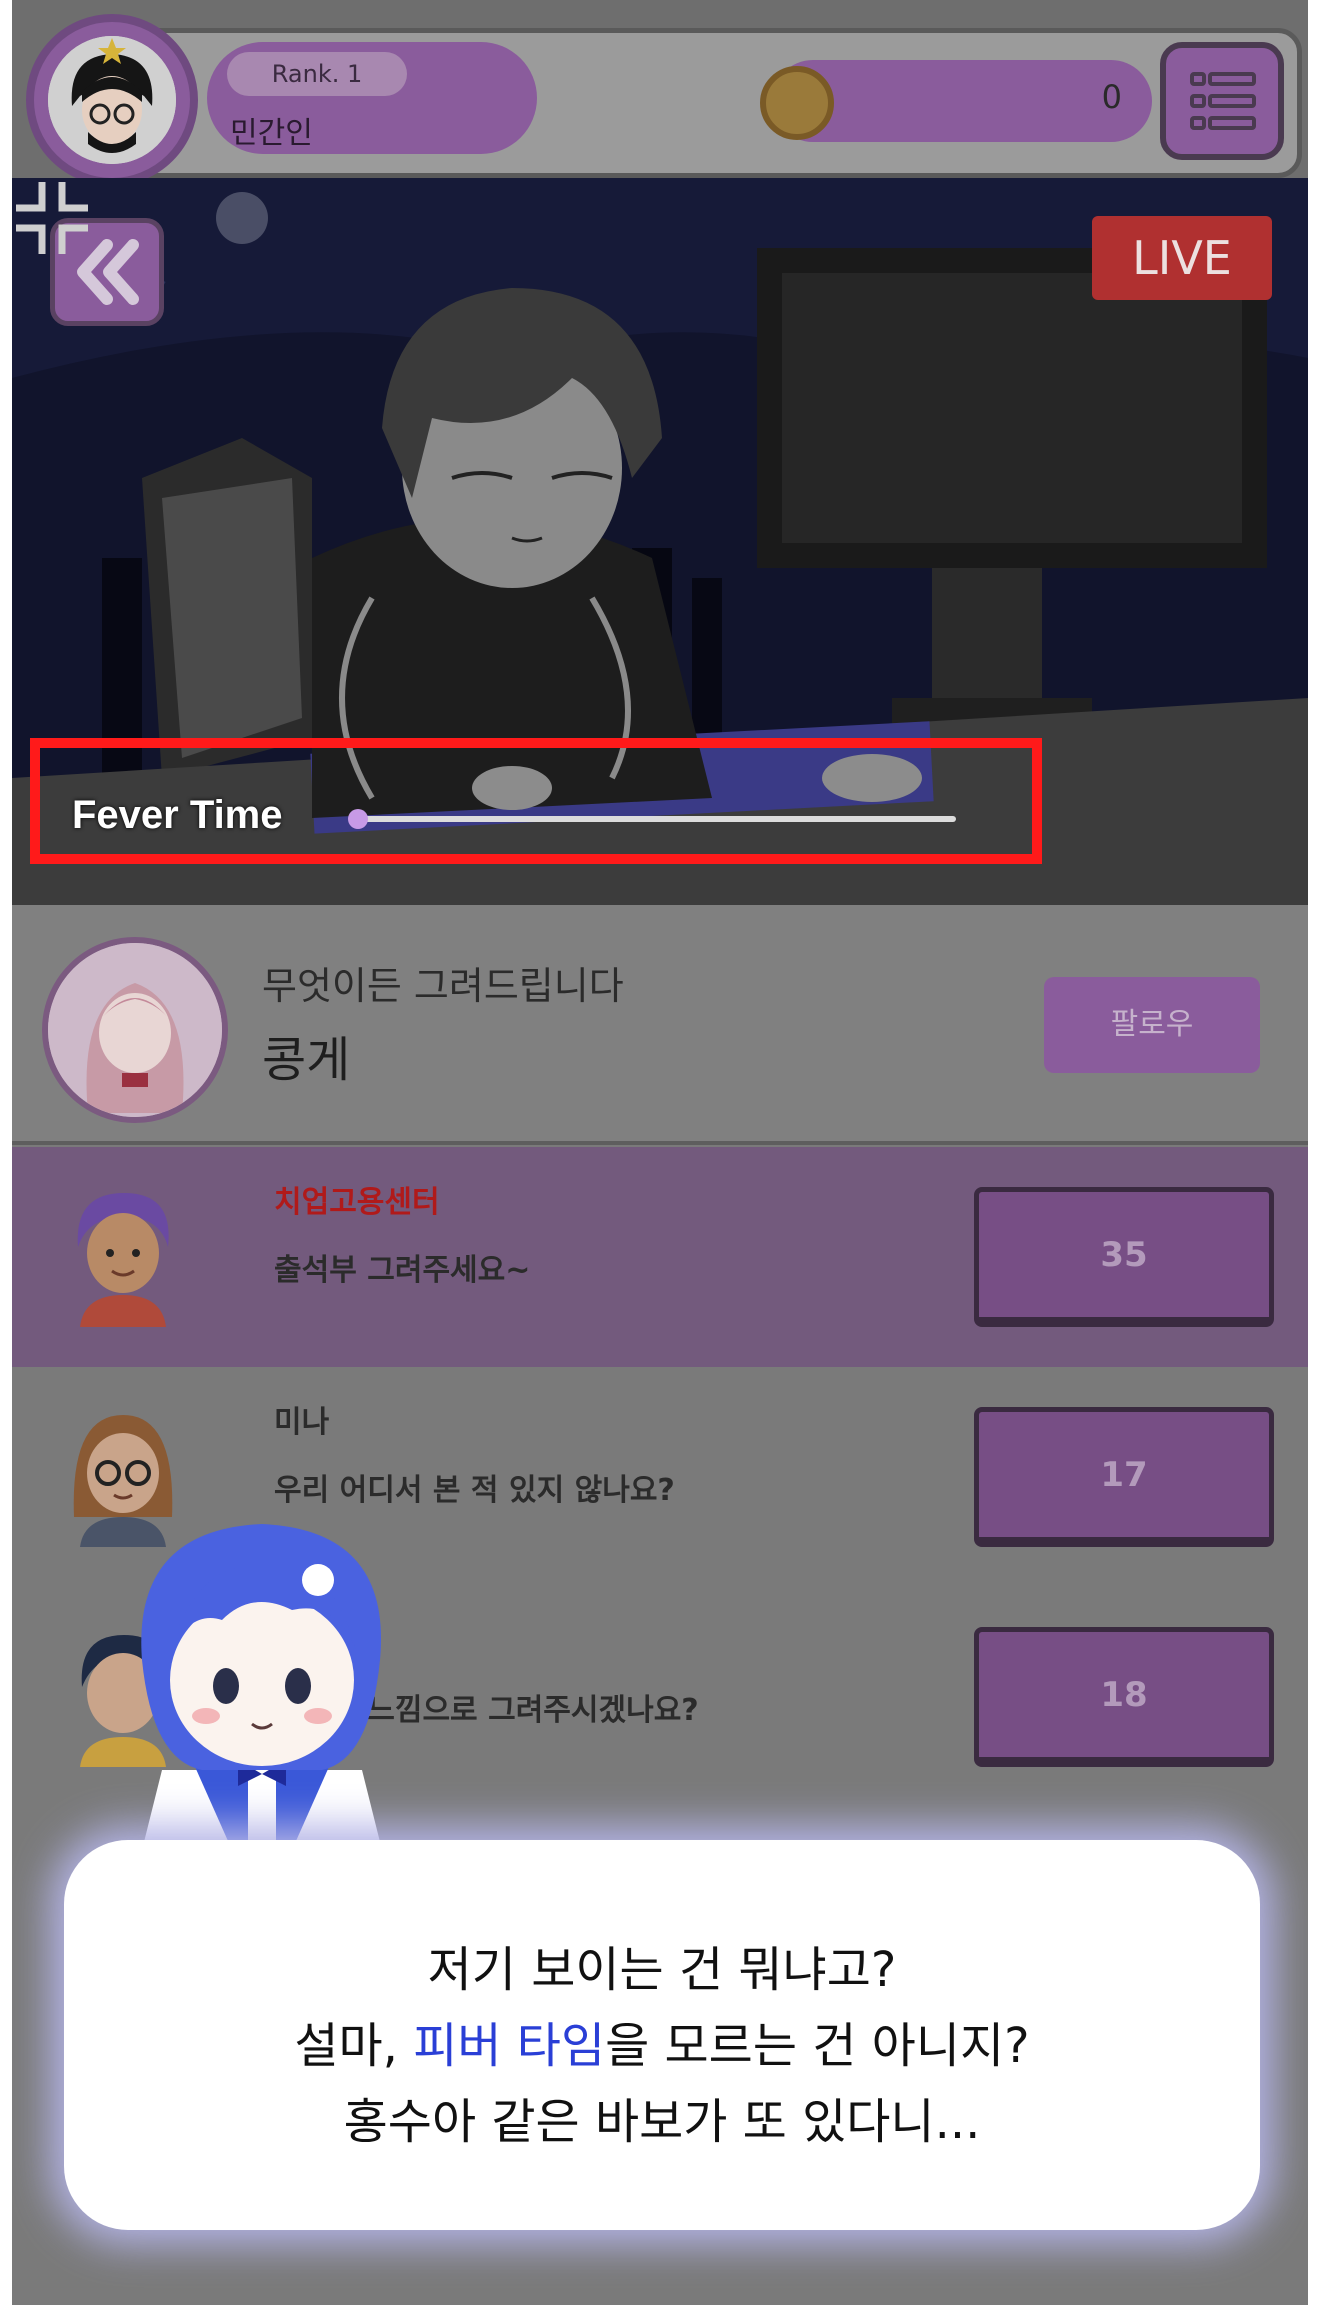  What do you see at coordinates (1124, 1257) in the screenshot?
I see `request-price-button: 35` at bounding box center [1124, 1257].